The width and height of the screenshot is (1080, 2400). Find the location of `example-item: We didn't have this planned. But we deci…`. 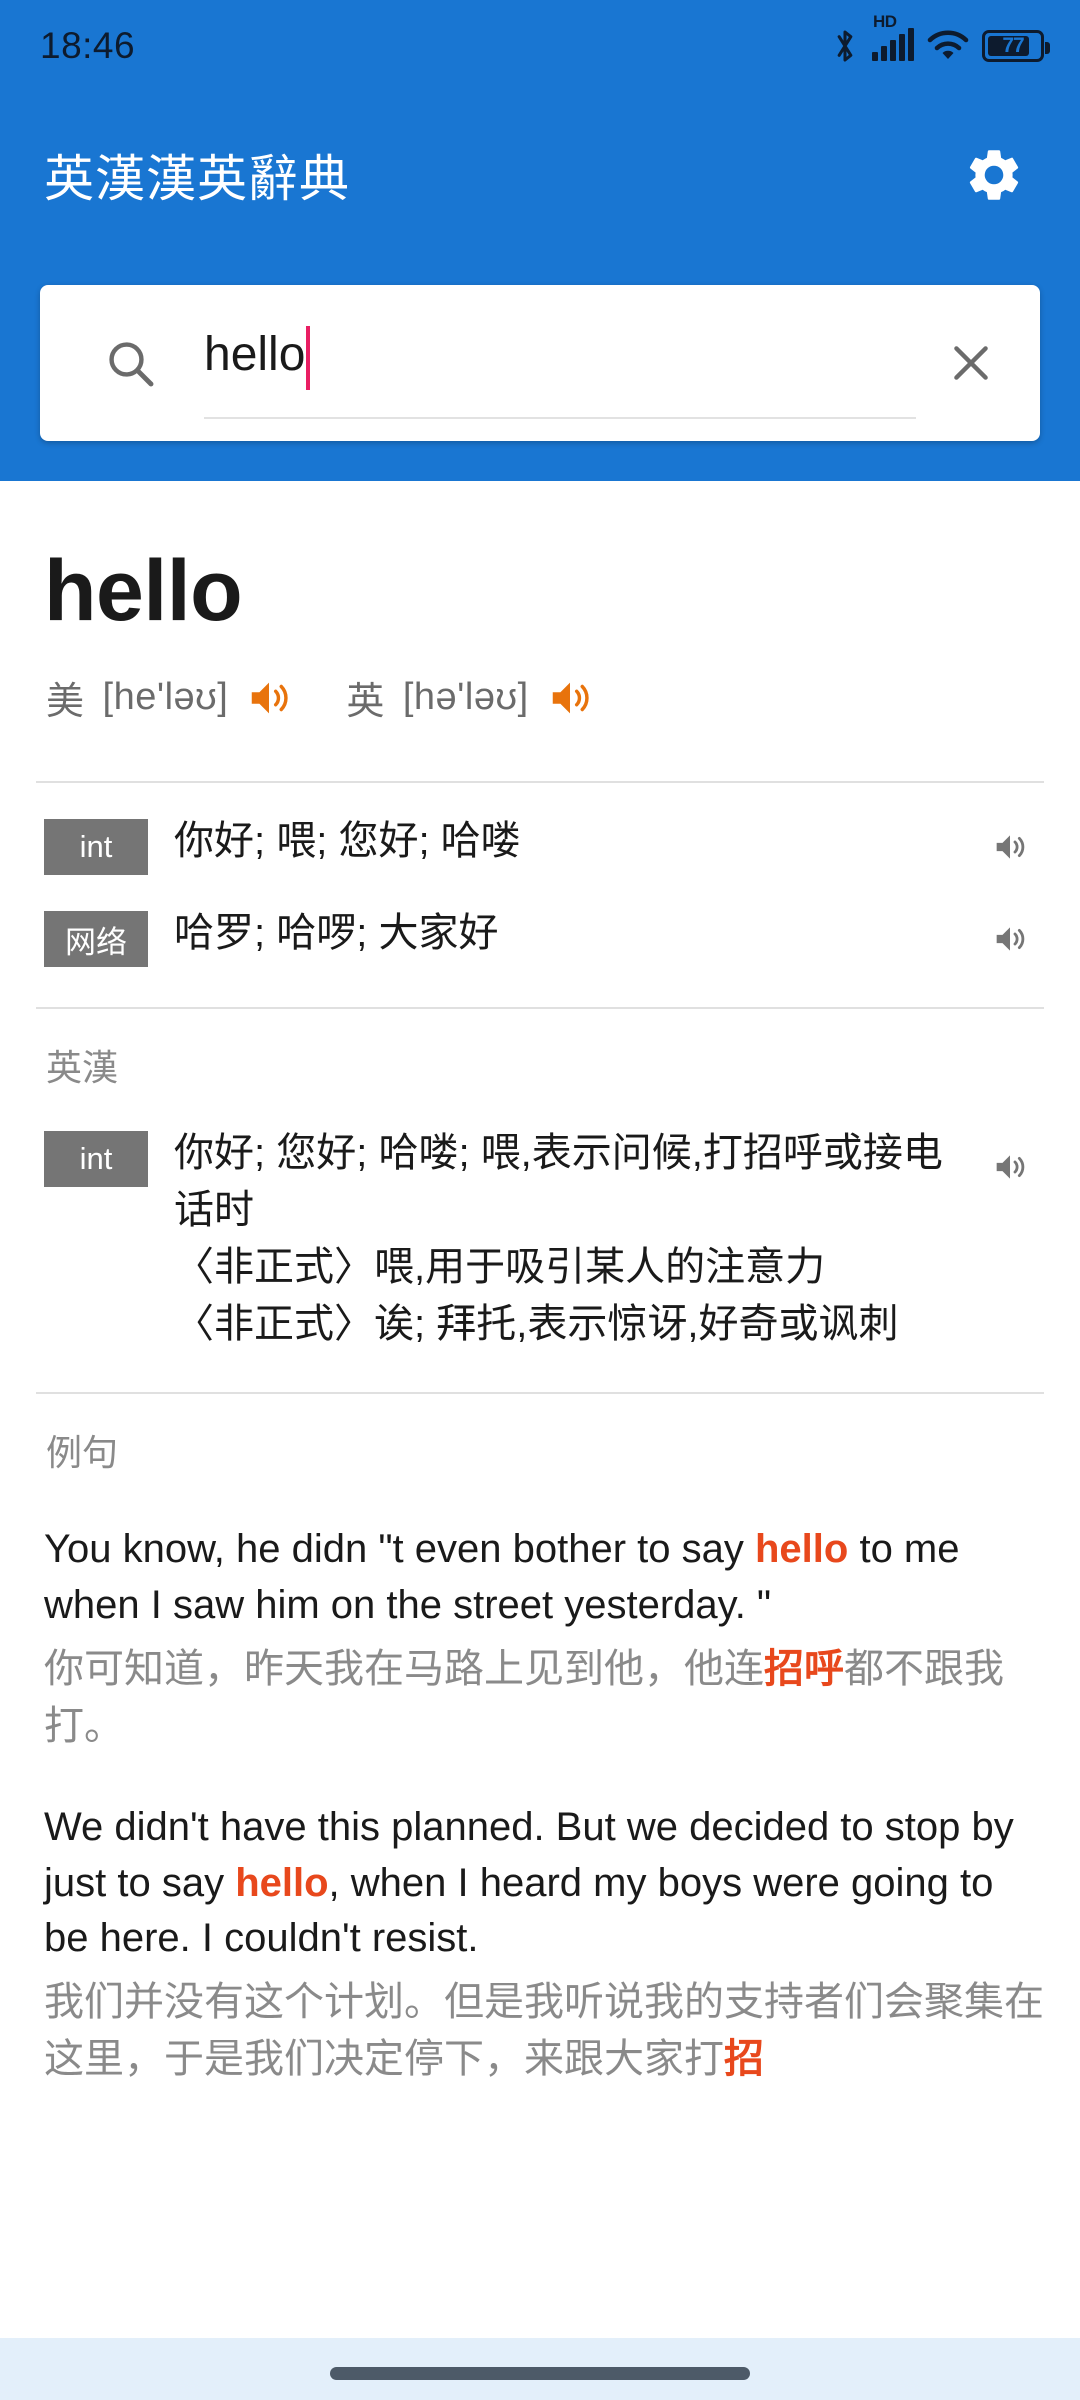

example-item: We didn't have this planned. But we deci… is located at coordinates (544, 1920).